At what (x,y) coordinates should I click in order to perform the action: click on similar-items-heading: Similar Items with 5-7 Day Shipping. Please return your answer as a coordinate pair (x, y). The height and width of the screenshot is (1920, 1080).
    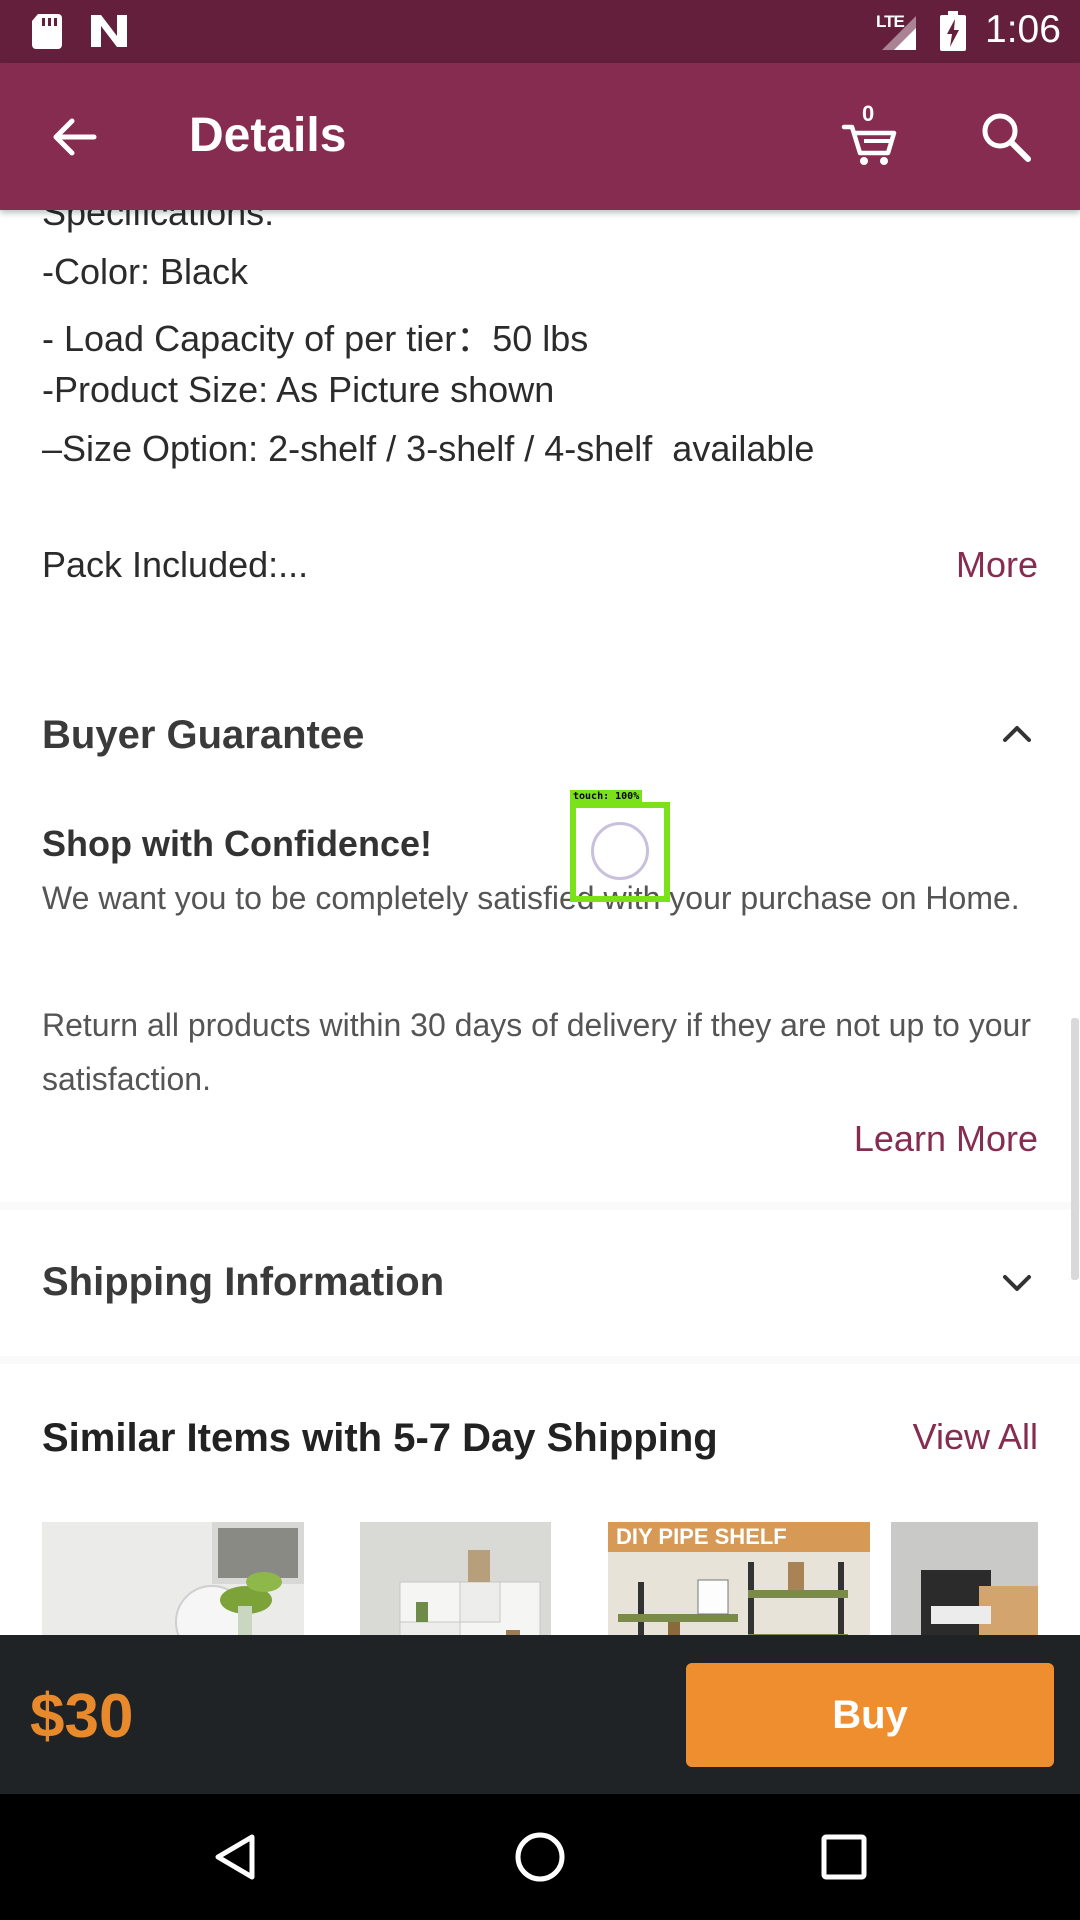
    Looking at the image, I should click on (380, 1438).